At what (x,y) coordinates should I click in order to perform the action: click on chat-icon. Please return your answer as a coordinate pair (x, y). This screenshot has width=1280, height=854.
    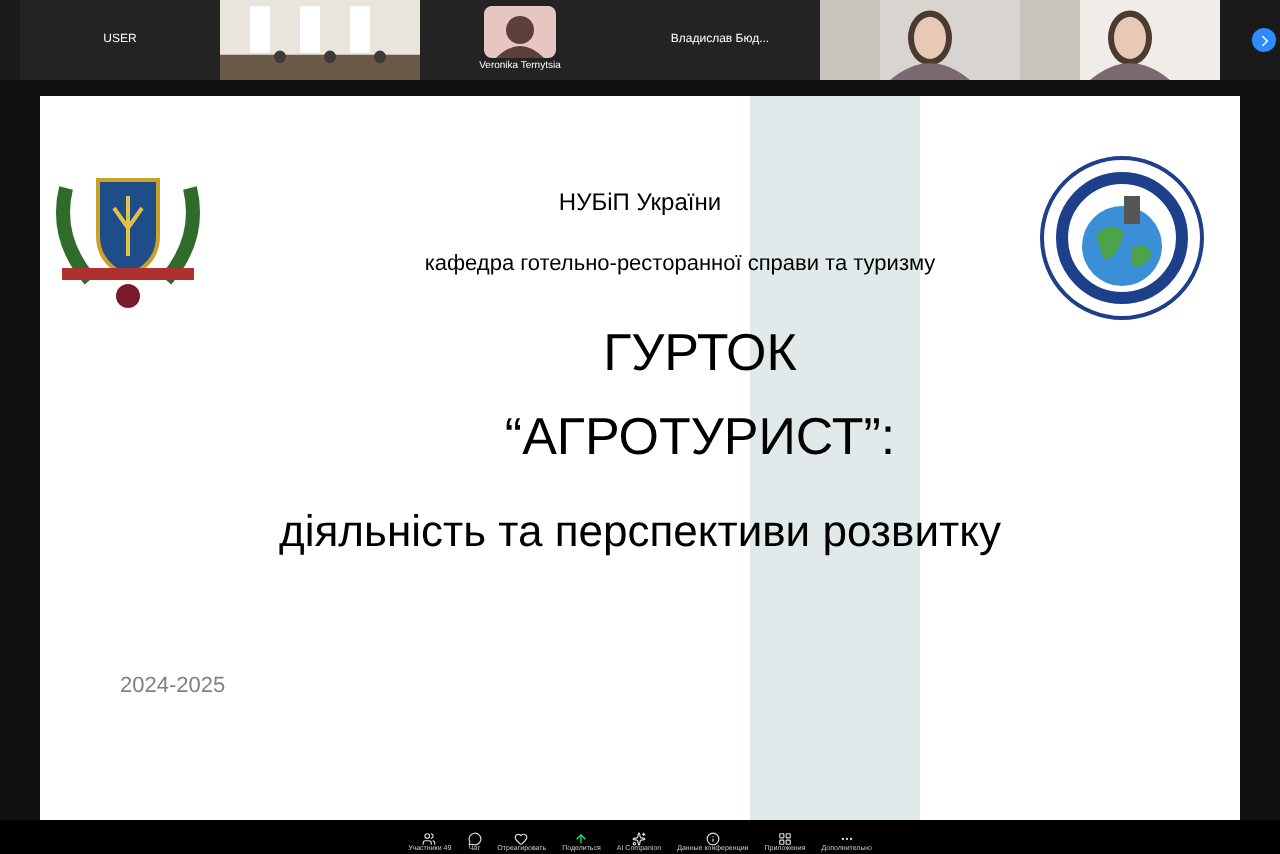
    Looking at the image, I should click on (474, 838).